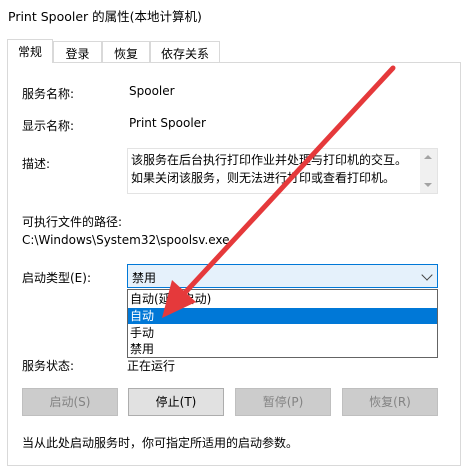 The height and width of the screenshot is (474, 469). What do you see at coordinates (70, 402) in the screenshot?
I see `start-button: 启动(S)` at bounding box center [70, 402].